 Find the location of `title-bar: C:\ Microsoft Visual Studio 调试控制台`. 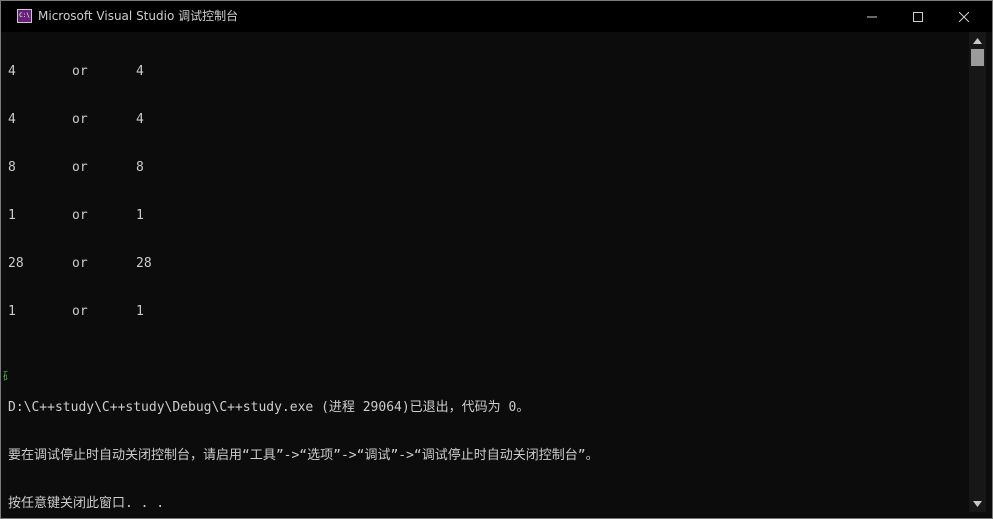

title-bar: C:\ Microsoft Visual Studio 调试控制台 is located at coordinates (496, 16).